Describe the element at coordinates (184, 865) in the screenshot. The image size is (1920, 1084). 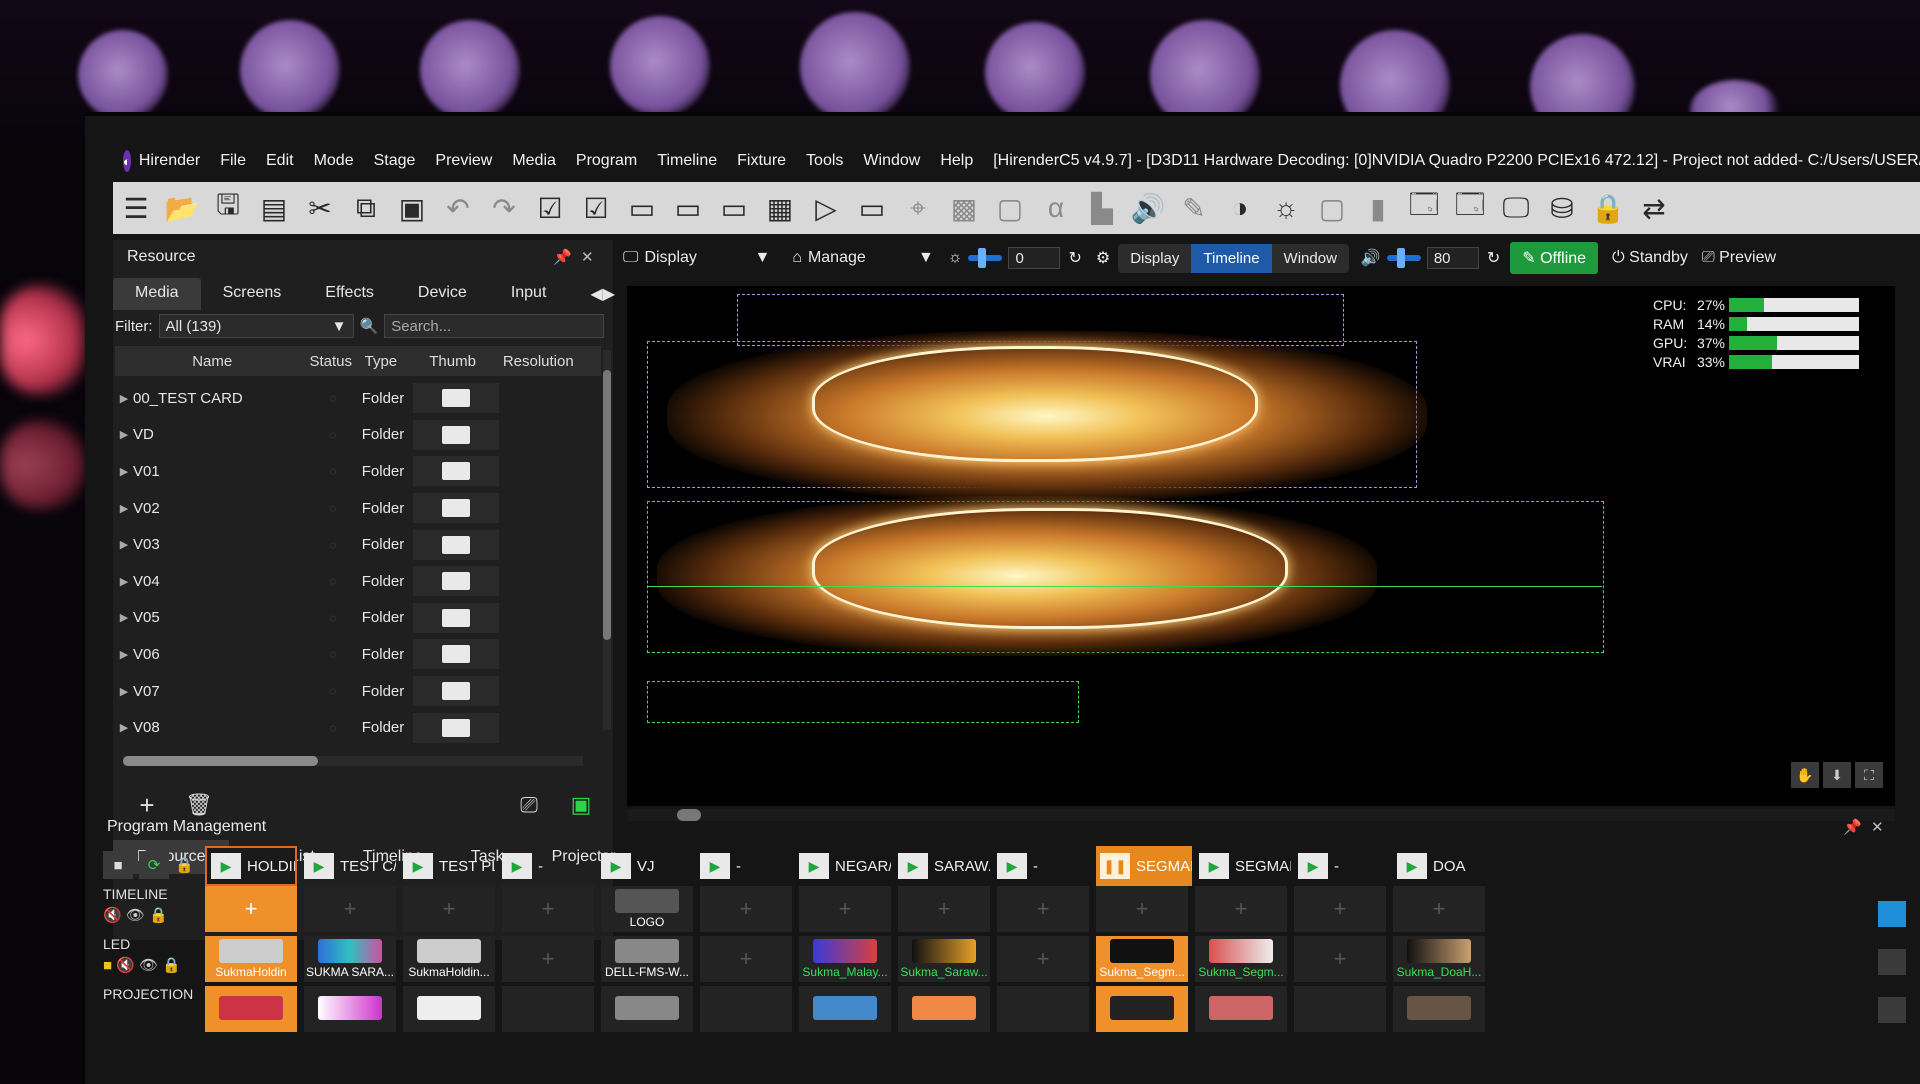
I see `lock-icon: 🔒` at that location.